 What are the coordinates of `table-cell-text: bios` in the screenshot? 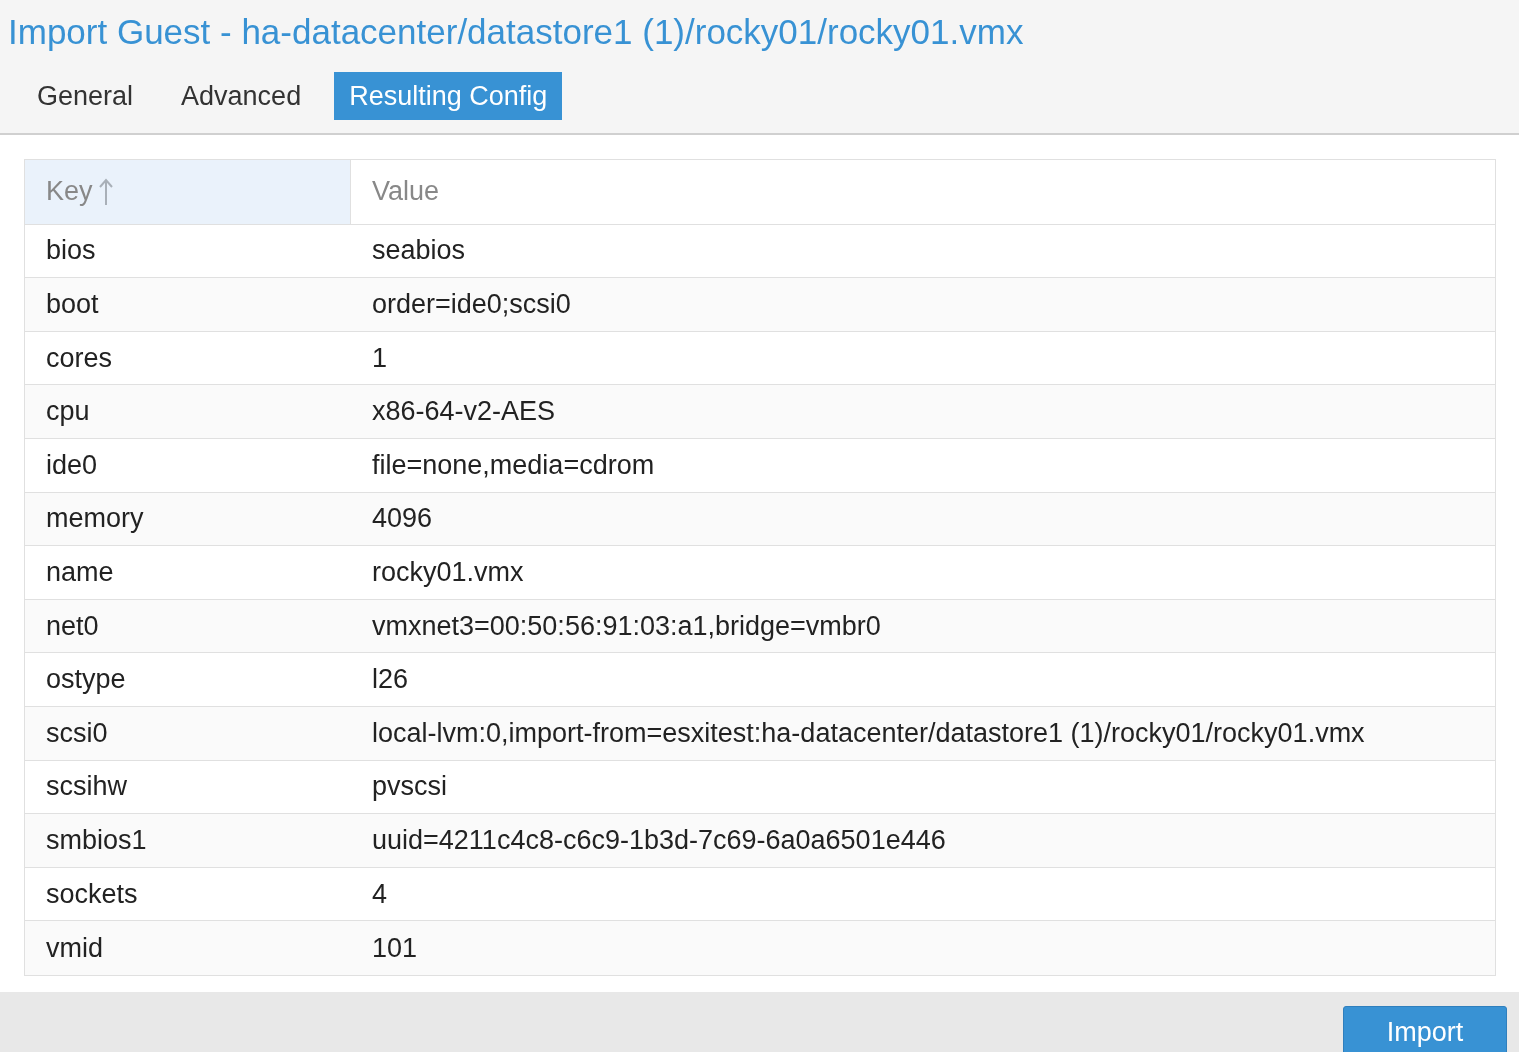 It's located at (71, 251).